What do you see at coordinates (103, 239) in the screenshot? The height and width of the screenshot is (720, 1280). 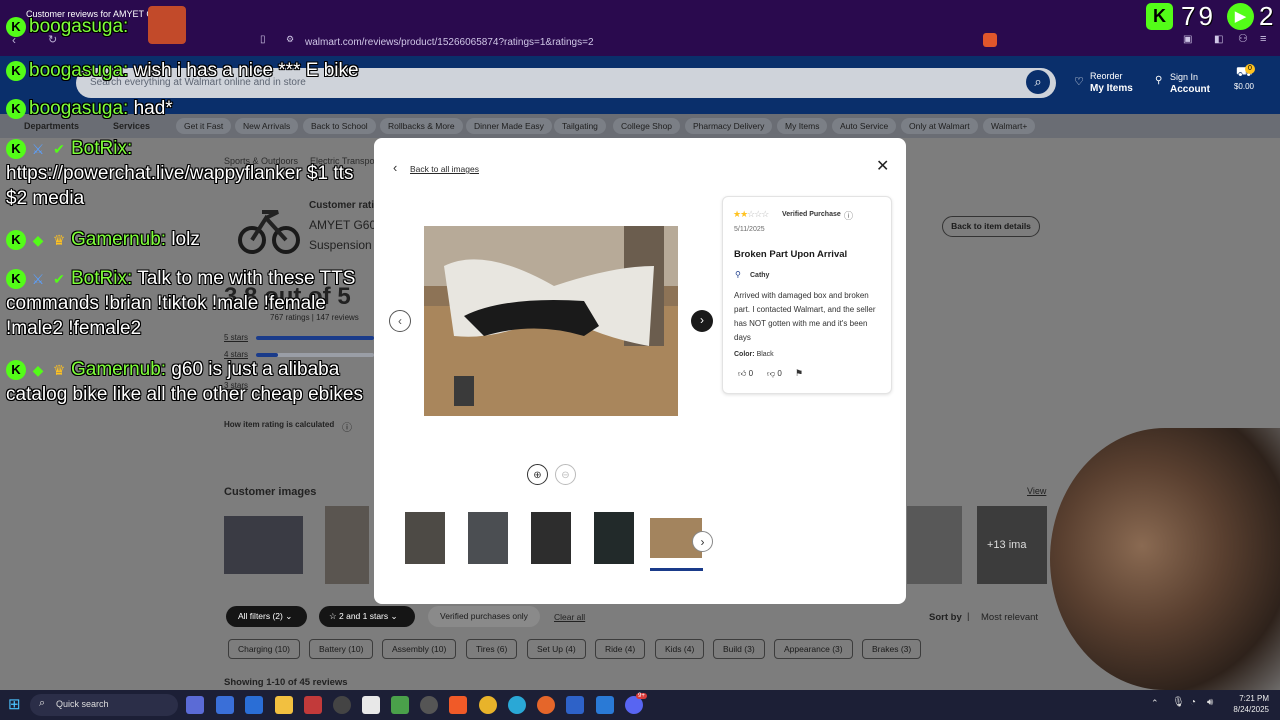 I see `chat-message: K ◆ ♛ Gamernub: lolz` at bounding box center [103, 239].